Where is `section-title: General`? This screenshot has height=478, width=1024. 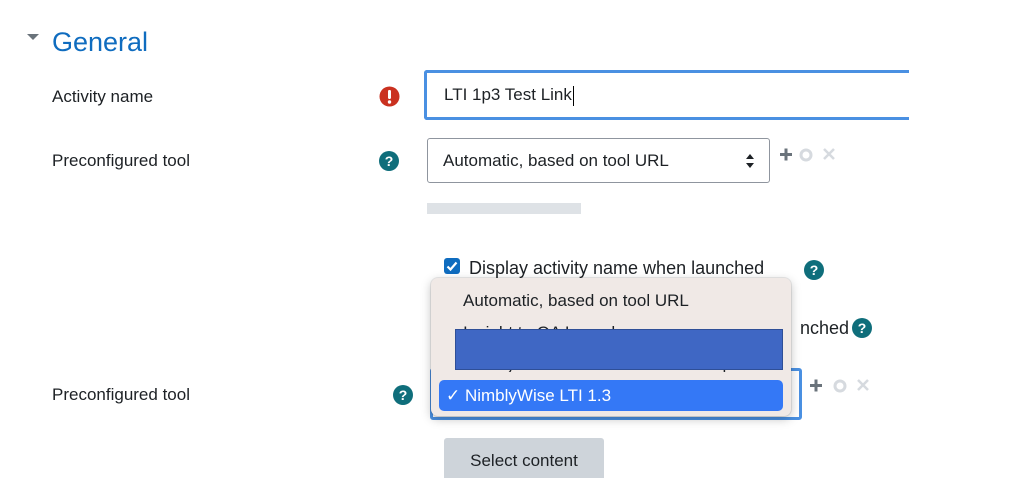 section-title: General is located at coordinates (100, 42).